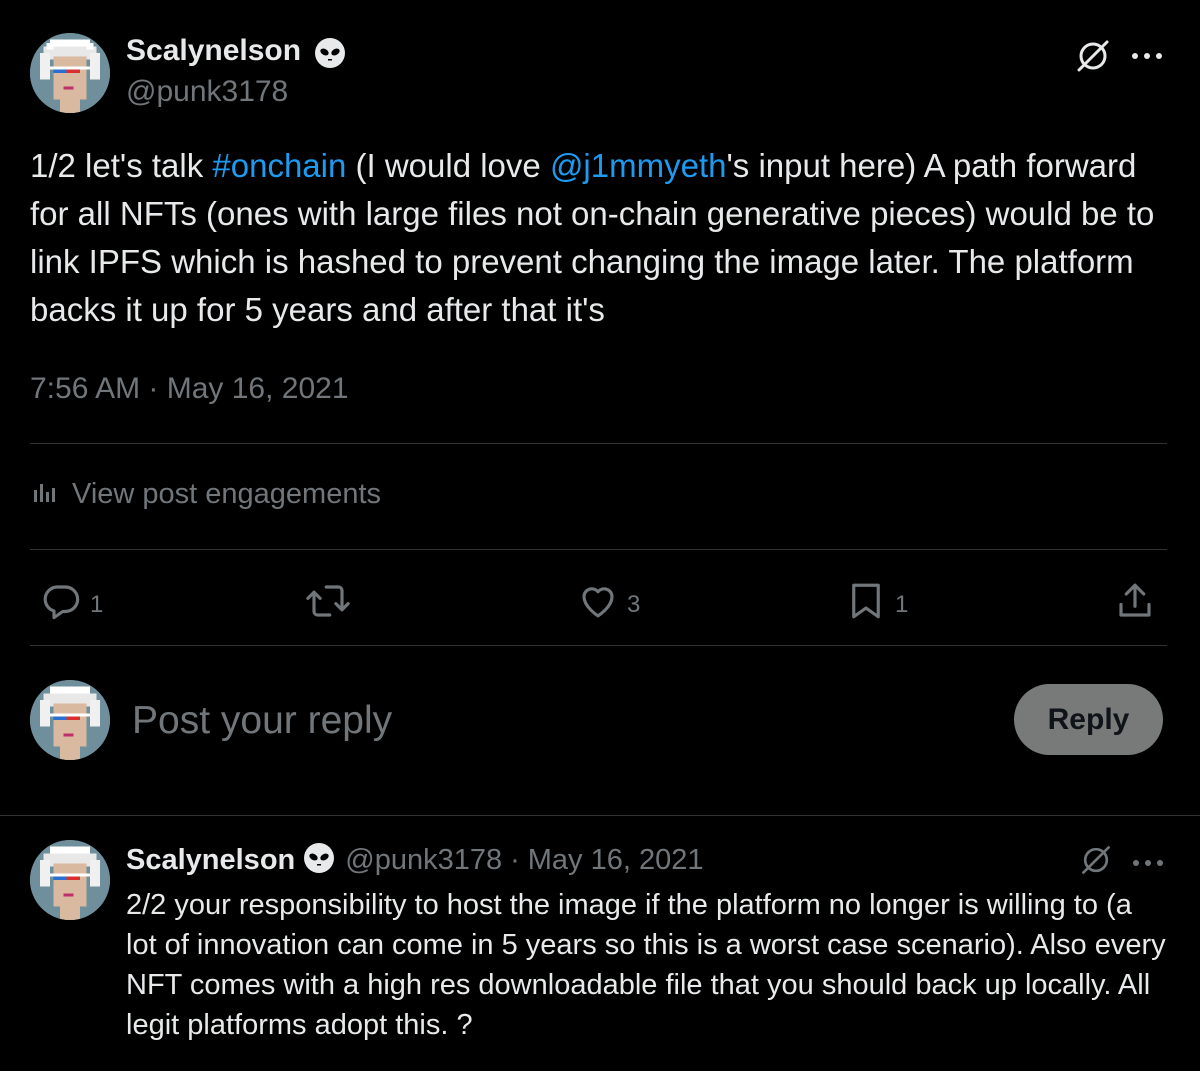  I want to click on heart-icon, so click(602, 604).